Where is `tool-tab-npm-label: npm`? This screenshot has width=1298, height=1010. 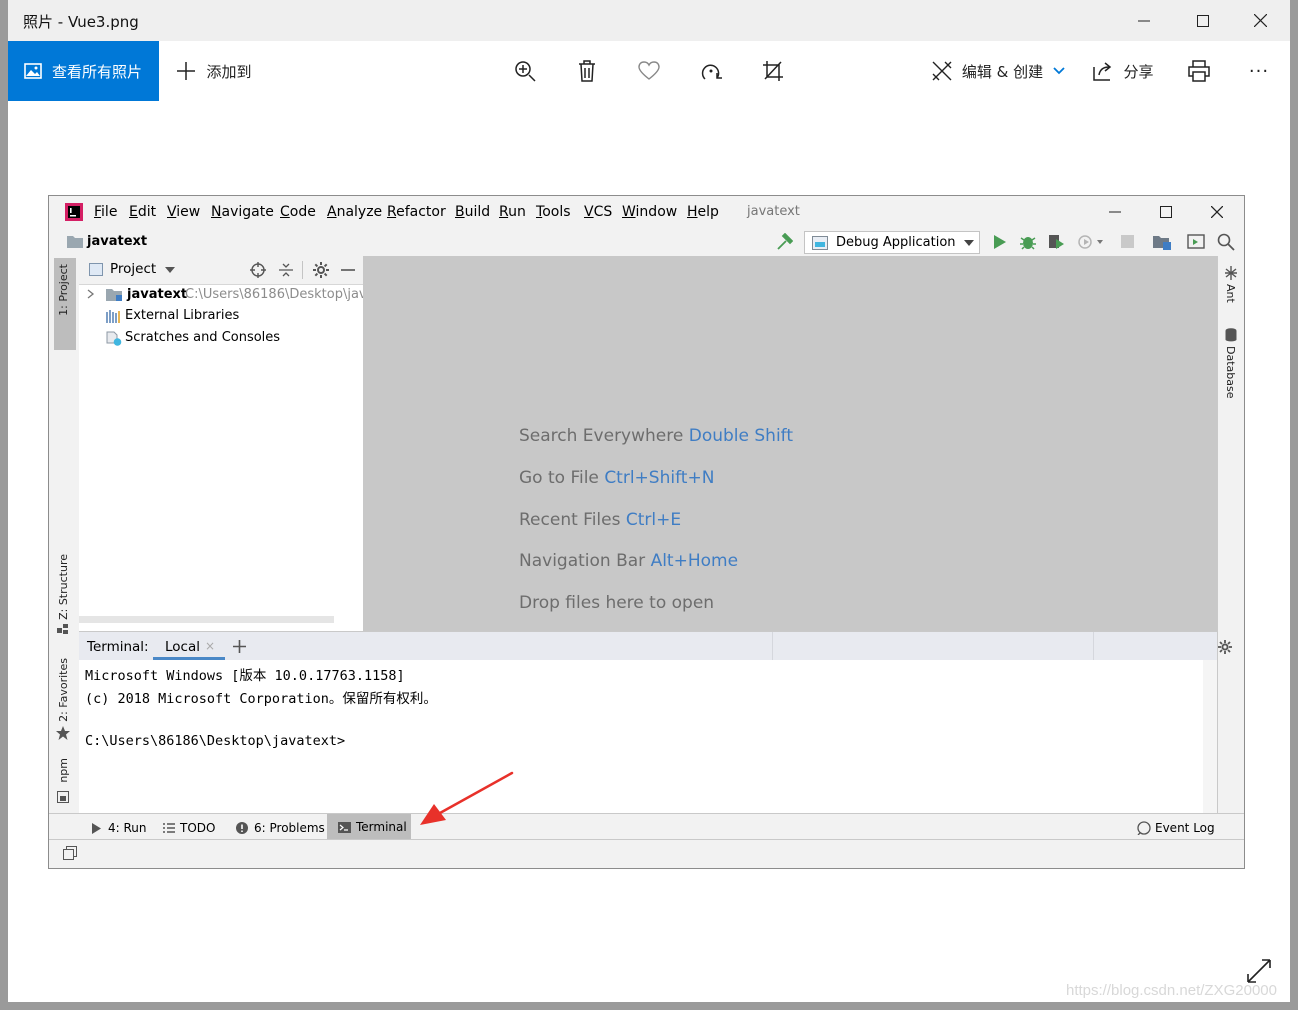
tool-tab-npm-label: npm is located at coordinates (63, 770).